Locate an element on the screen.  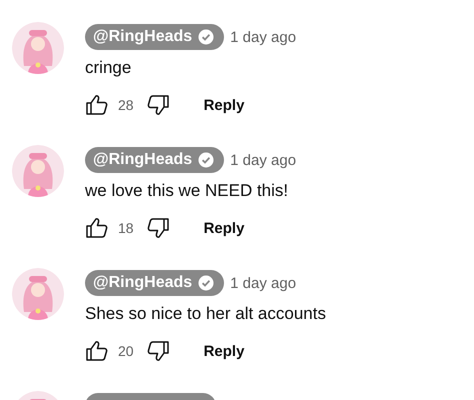
like-count: 20 is located at coordinates (126, 351).